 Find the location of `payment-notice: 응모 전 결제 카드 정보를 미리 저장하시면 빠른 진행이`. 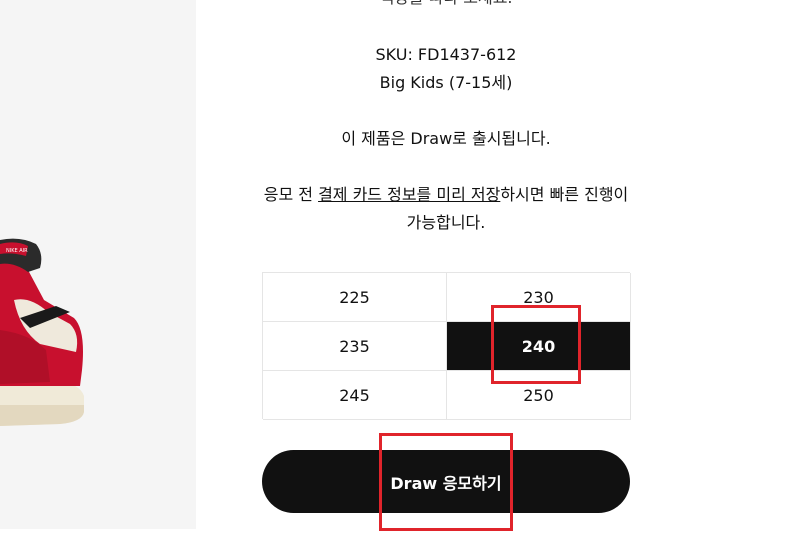

payment-notice: 응모 전 결제 카드 정보를 미리 저장하시면 빠른 진행이 is located at coordinates (446, 195).